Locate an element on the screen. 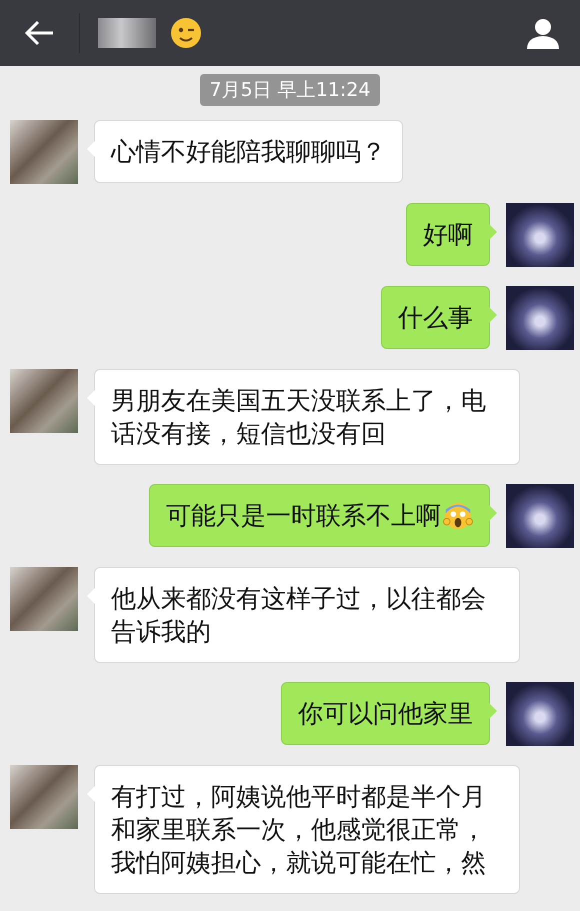  message-text: 有打过，阿姨说他平时都是半个月和家里联系一次，他感觉很正常，我怕阿姨担心，就说可能在忙，然 is located at coordinates (299, 830).